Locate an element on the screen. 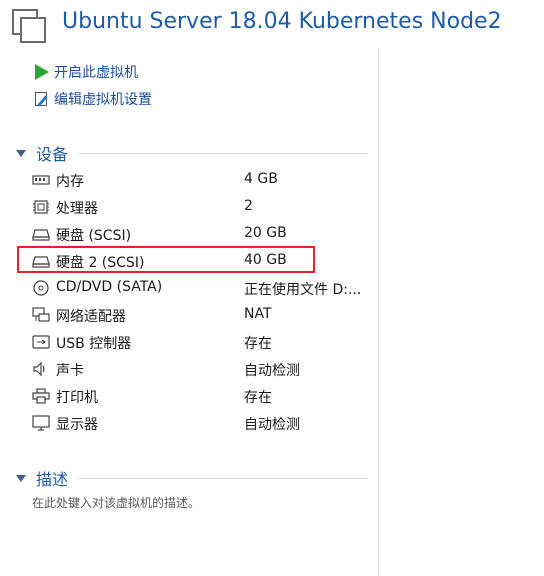 This screenshot has height=576, width=544. devices-section-title: 设备 is located at coordinates (52, 154).